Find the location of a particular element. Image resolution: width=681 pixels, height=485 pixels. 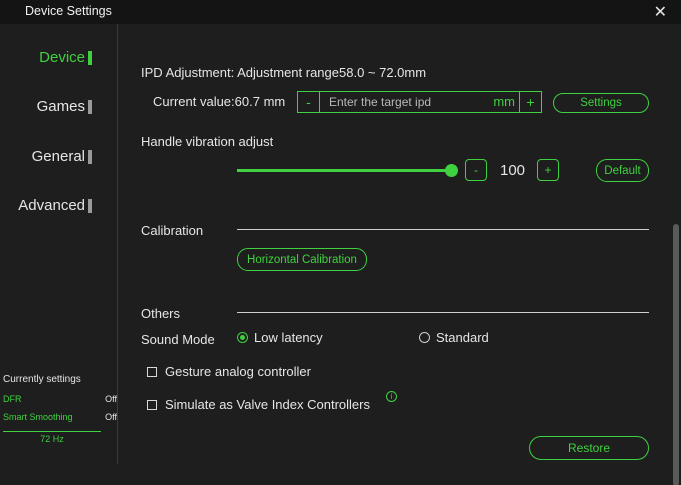

vibration-slider is located at coordinates (347, 170).